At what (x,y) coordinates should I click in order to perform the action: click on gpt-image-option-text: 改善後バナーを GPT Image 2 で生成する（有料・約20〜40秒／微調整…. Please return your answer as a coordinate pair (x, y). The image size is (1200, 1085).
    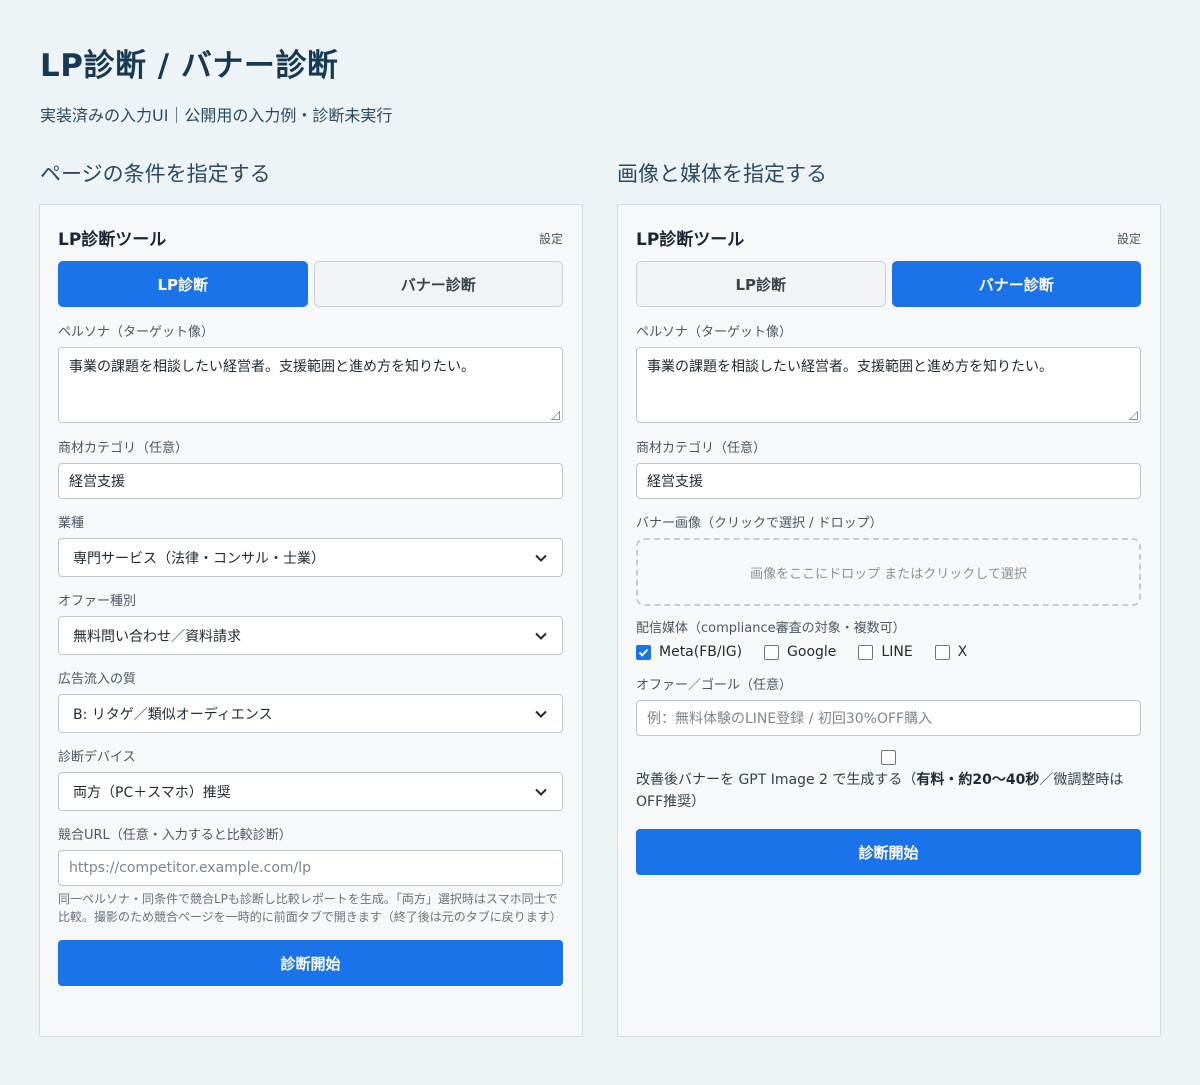
    Looking at the image, I should click on (888, 791).